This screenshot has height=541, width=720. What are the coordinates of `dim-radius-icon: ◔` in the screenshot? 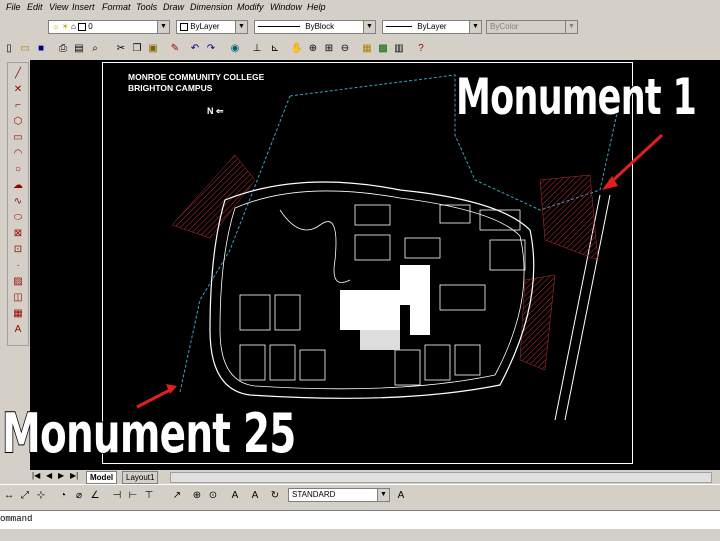 It's located at (63, 495).